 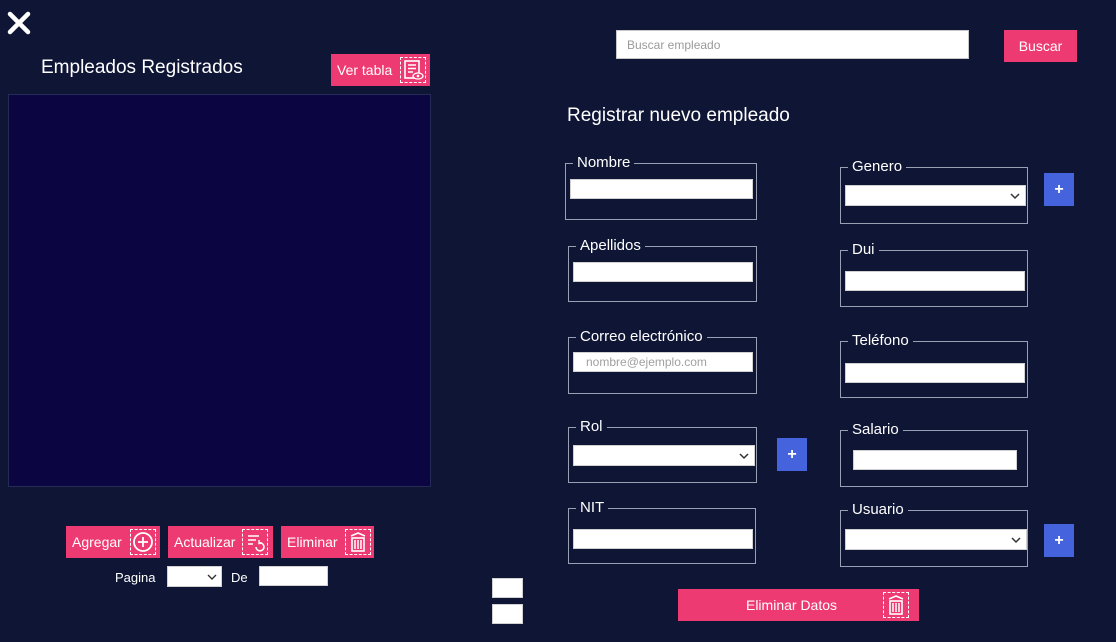 I want to click on dui-group: Dui, so click(x=934, y=274).